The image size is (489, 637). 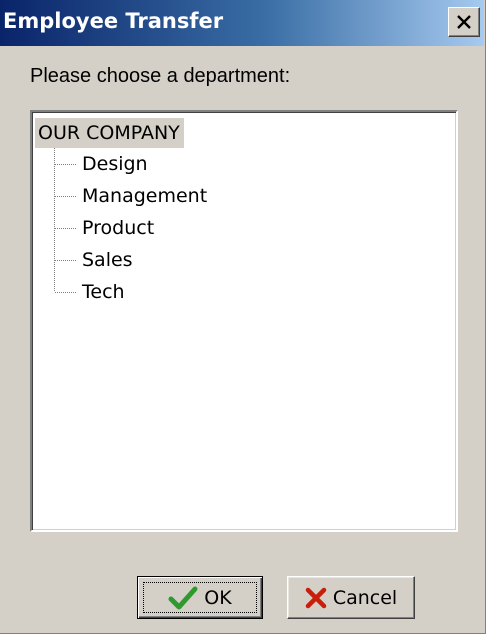 I want to click on ok-button-label: OK, so click(x=218, y=597).